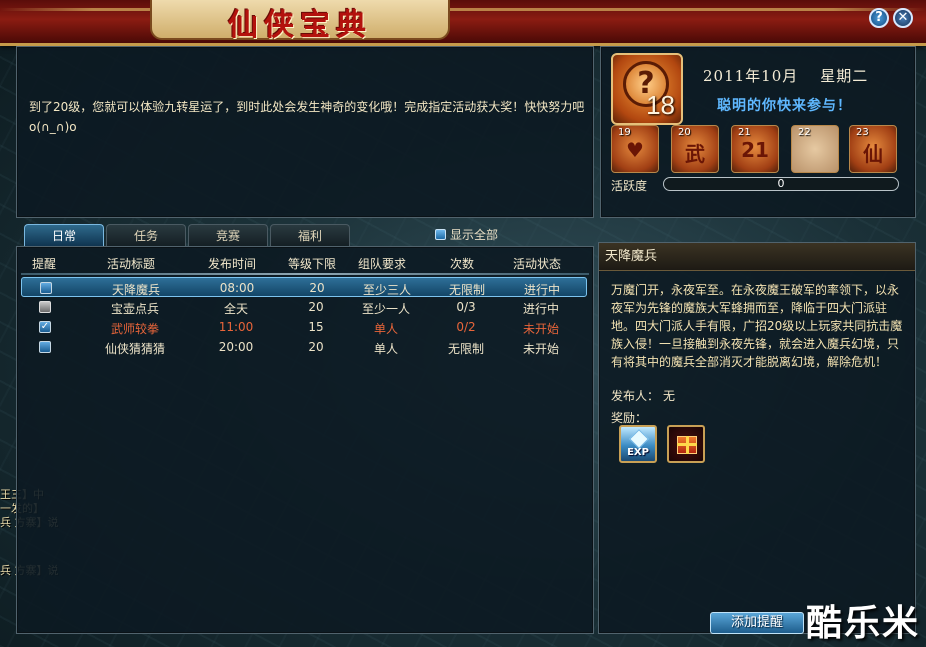 This screenshot has height=647, width=926. What do you see at coordinates (304, 327) in the screenshot?
I see `table-row: ✓ 武师较拳 11:00 15 单人 0/2 未开始` at bounding box center [304, 327].